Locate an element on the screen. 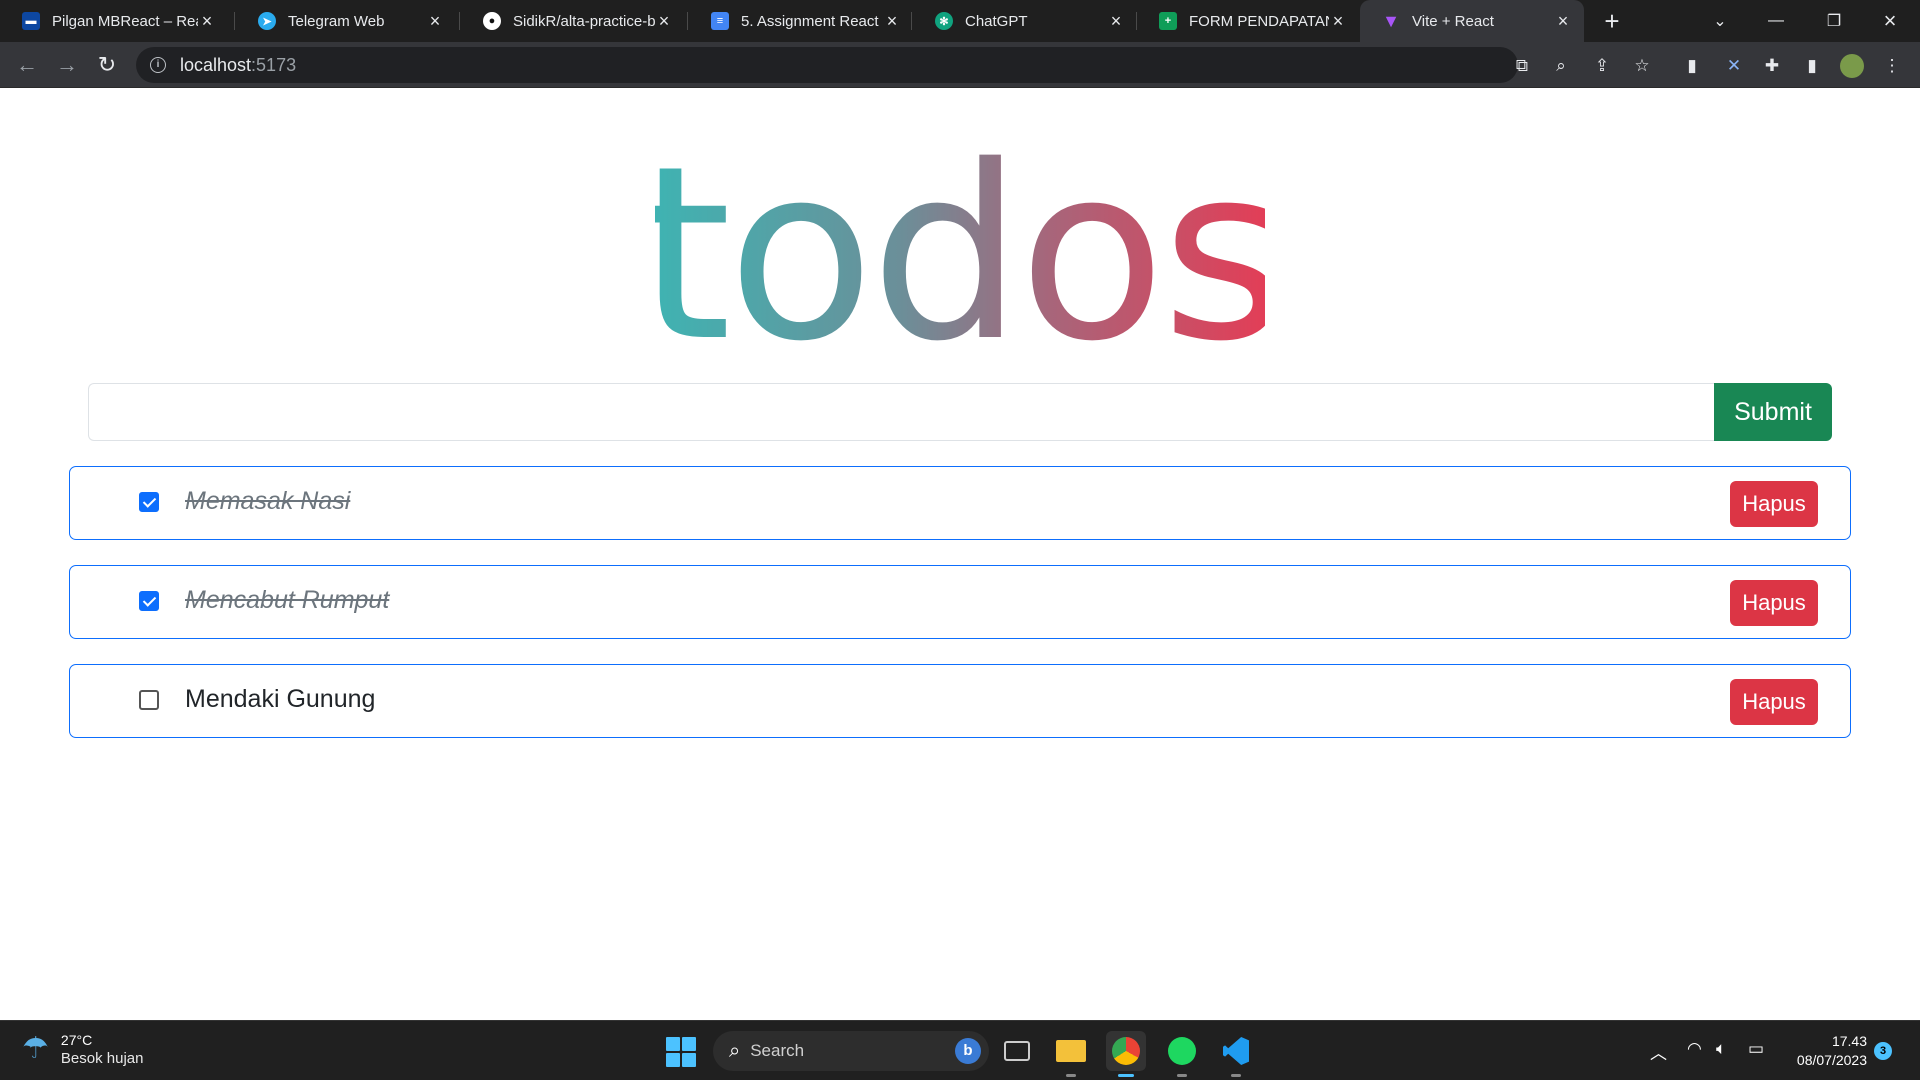 This screenshot has height=1080, width=1920. search-icon: ⌕ is located at coordinates (735, 1050).